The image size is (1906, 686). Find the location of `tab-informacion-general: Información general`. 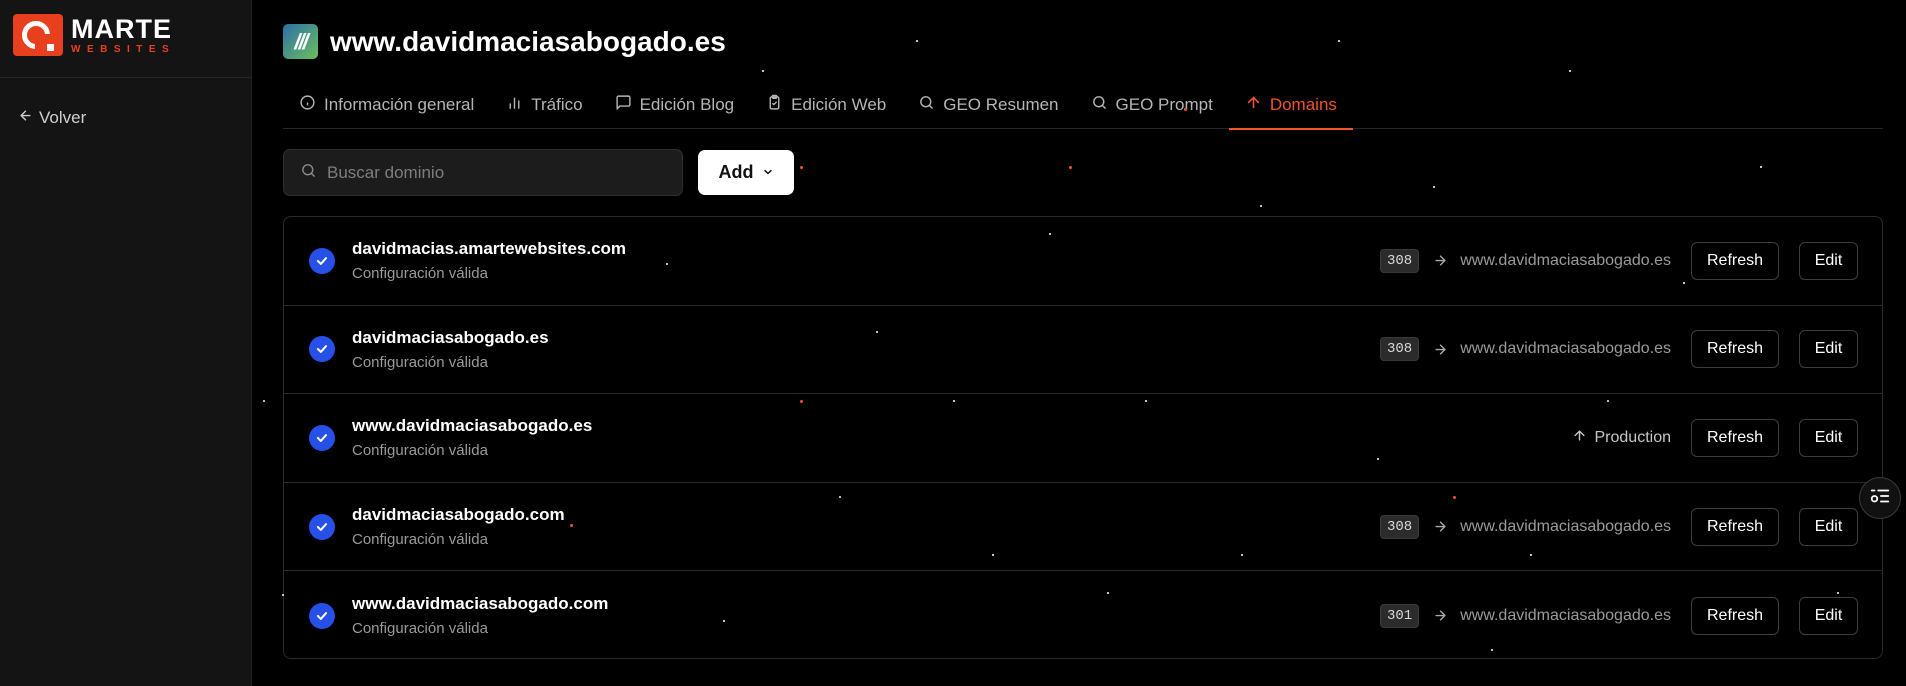

tab-informacion-general: Información general is located at coordinates (386, 104).